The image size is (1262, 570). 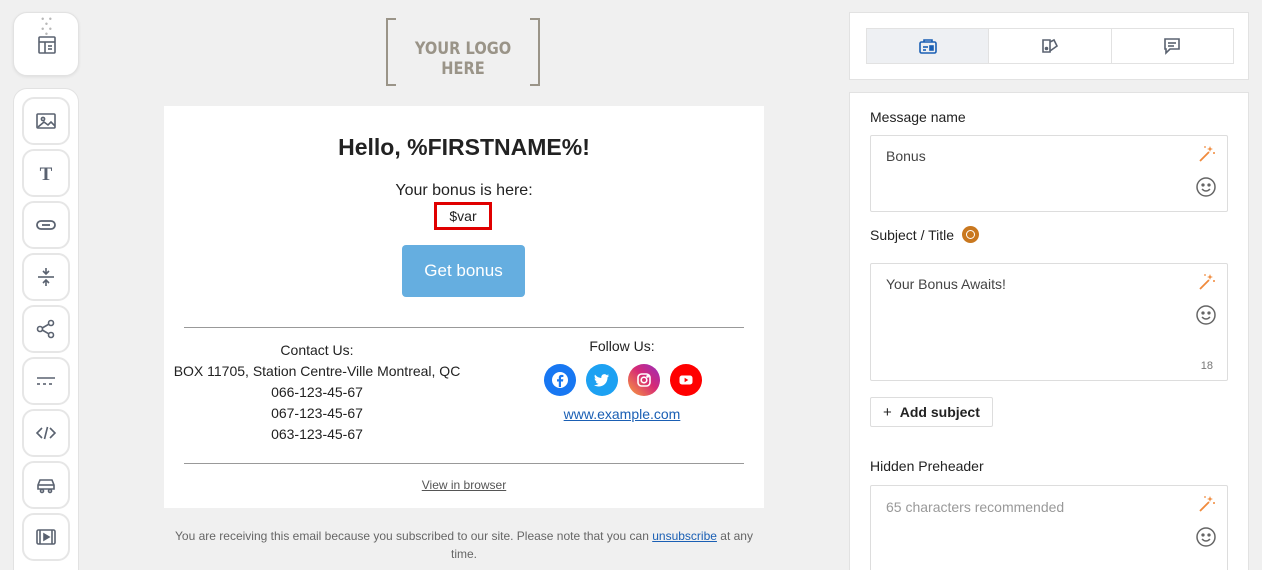 What do you see at coordinates (535, 52) in the screenshot?
I see `logo-bracket-right` at bounding box center [535, 52].